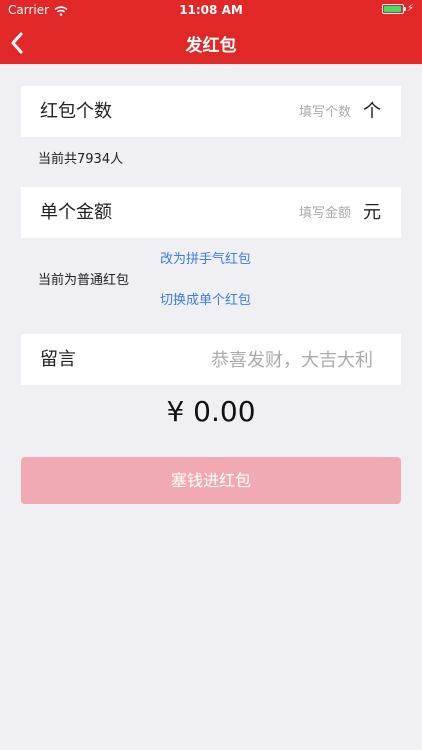 Image resolution: width=422 pixels, height=750 pixels. I want to click on switch-lucky-link: 改为拼手气红包, so click(205, 257).